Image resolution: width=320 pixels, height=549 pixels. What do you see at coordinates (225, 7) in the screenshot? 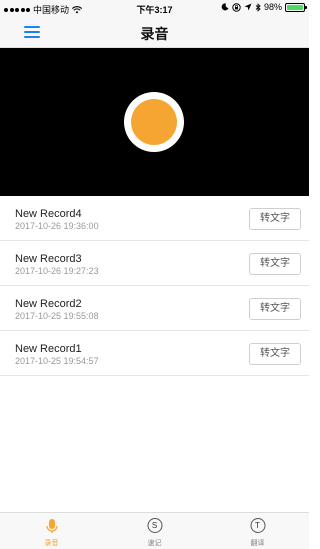
I see `moon-icon` at bounding box center [225, 7].